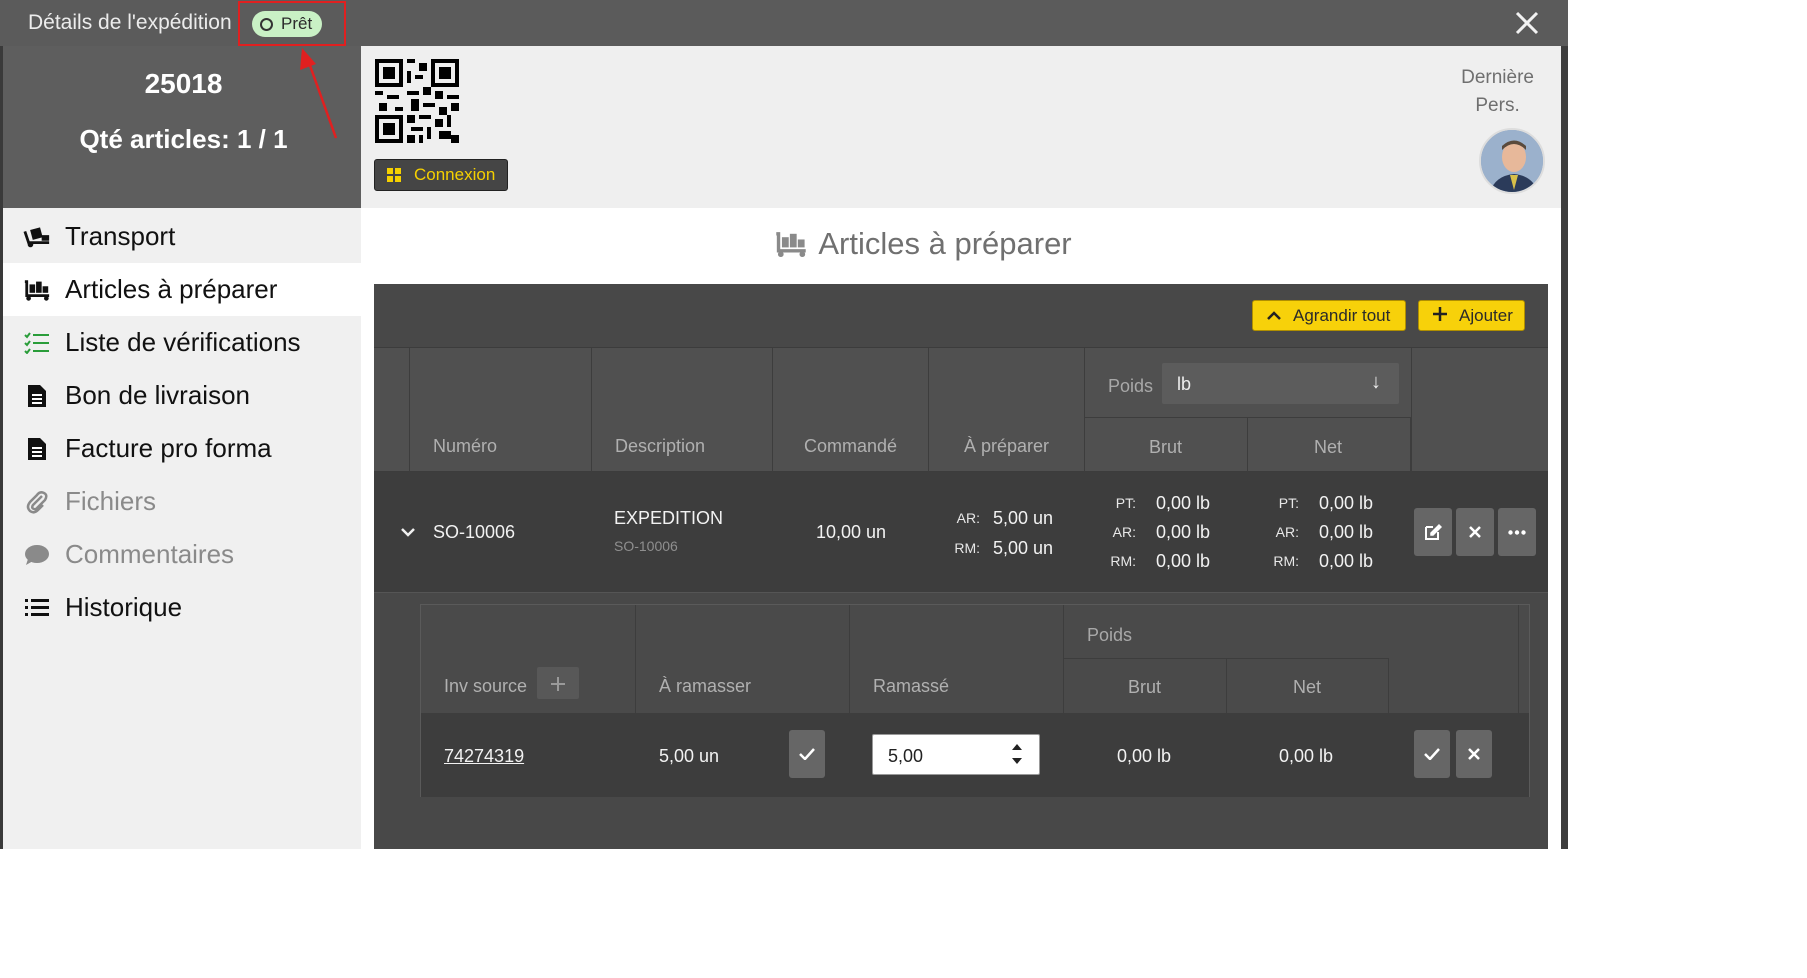 The image size is (1807, 978). Describe the element at coordinates (1328, 447) in the screenshot. I see `header-net-label: Net` at that location.